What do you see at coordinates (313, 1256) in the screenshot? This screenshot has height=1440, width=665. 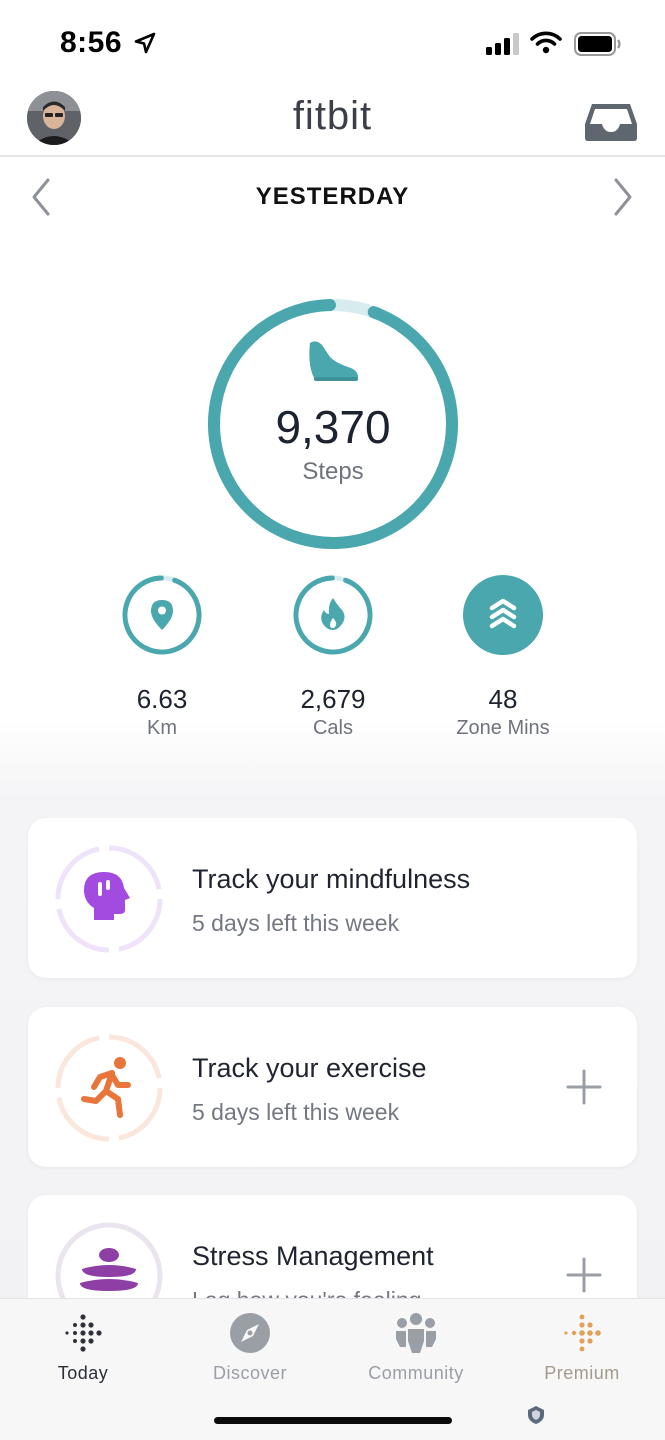 I see `stress-card-title: Stress Management` at bounding box center [313, 1256].